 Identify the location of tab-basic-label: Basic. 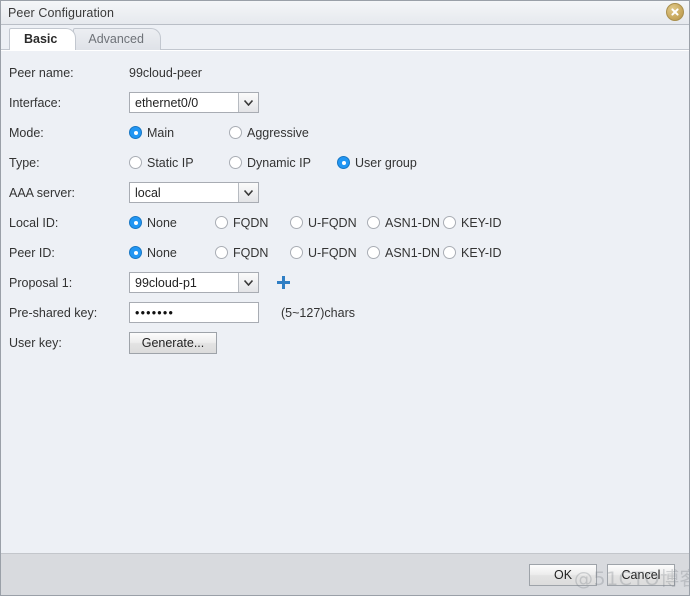
(41, 39).